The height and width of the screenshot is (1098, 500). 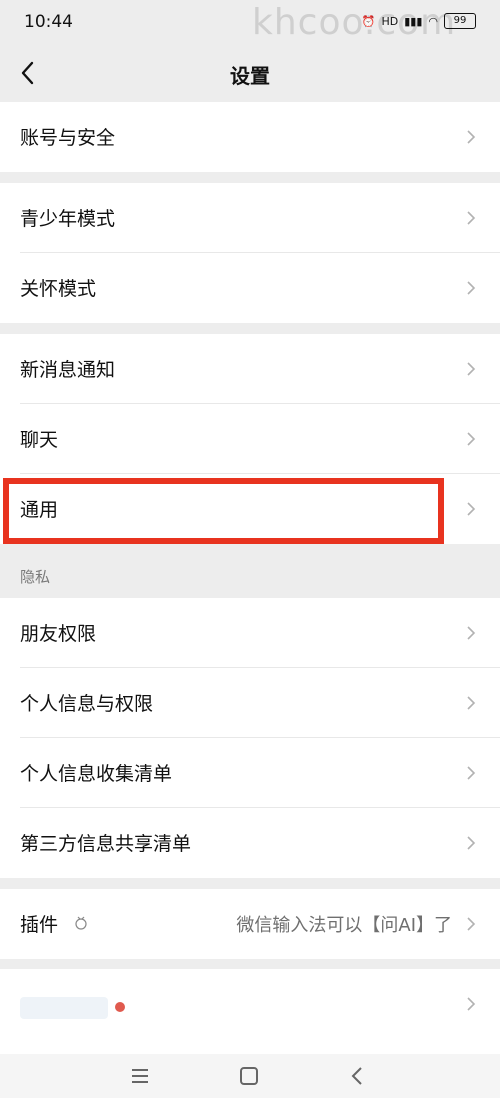 What do you see at coordinates (250, 633) in the screenshot?
I see `settings-item-friend-permissions: 朋友权限` at bounding box center [250, 633].